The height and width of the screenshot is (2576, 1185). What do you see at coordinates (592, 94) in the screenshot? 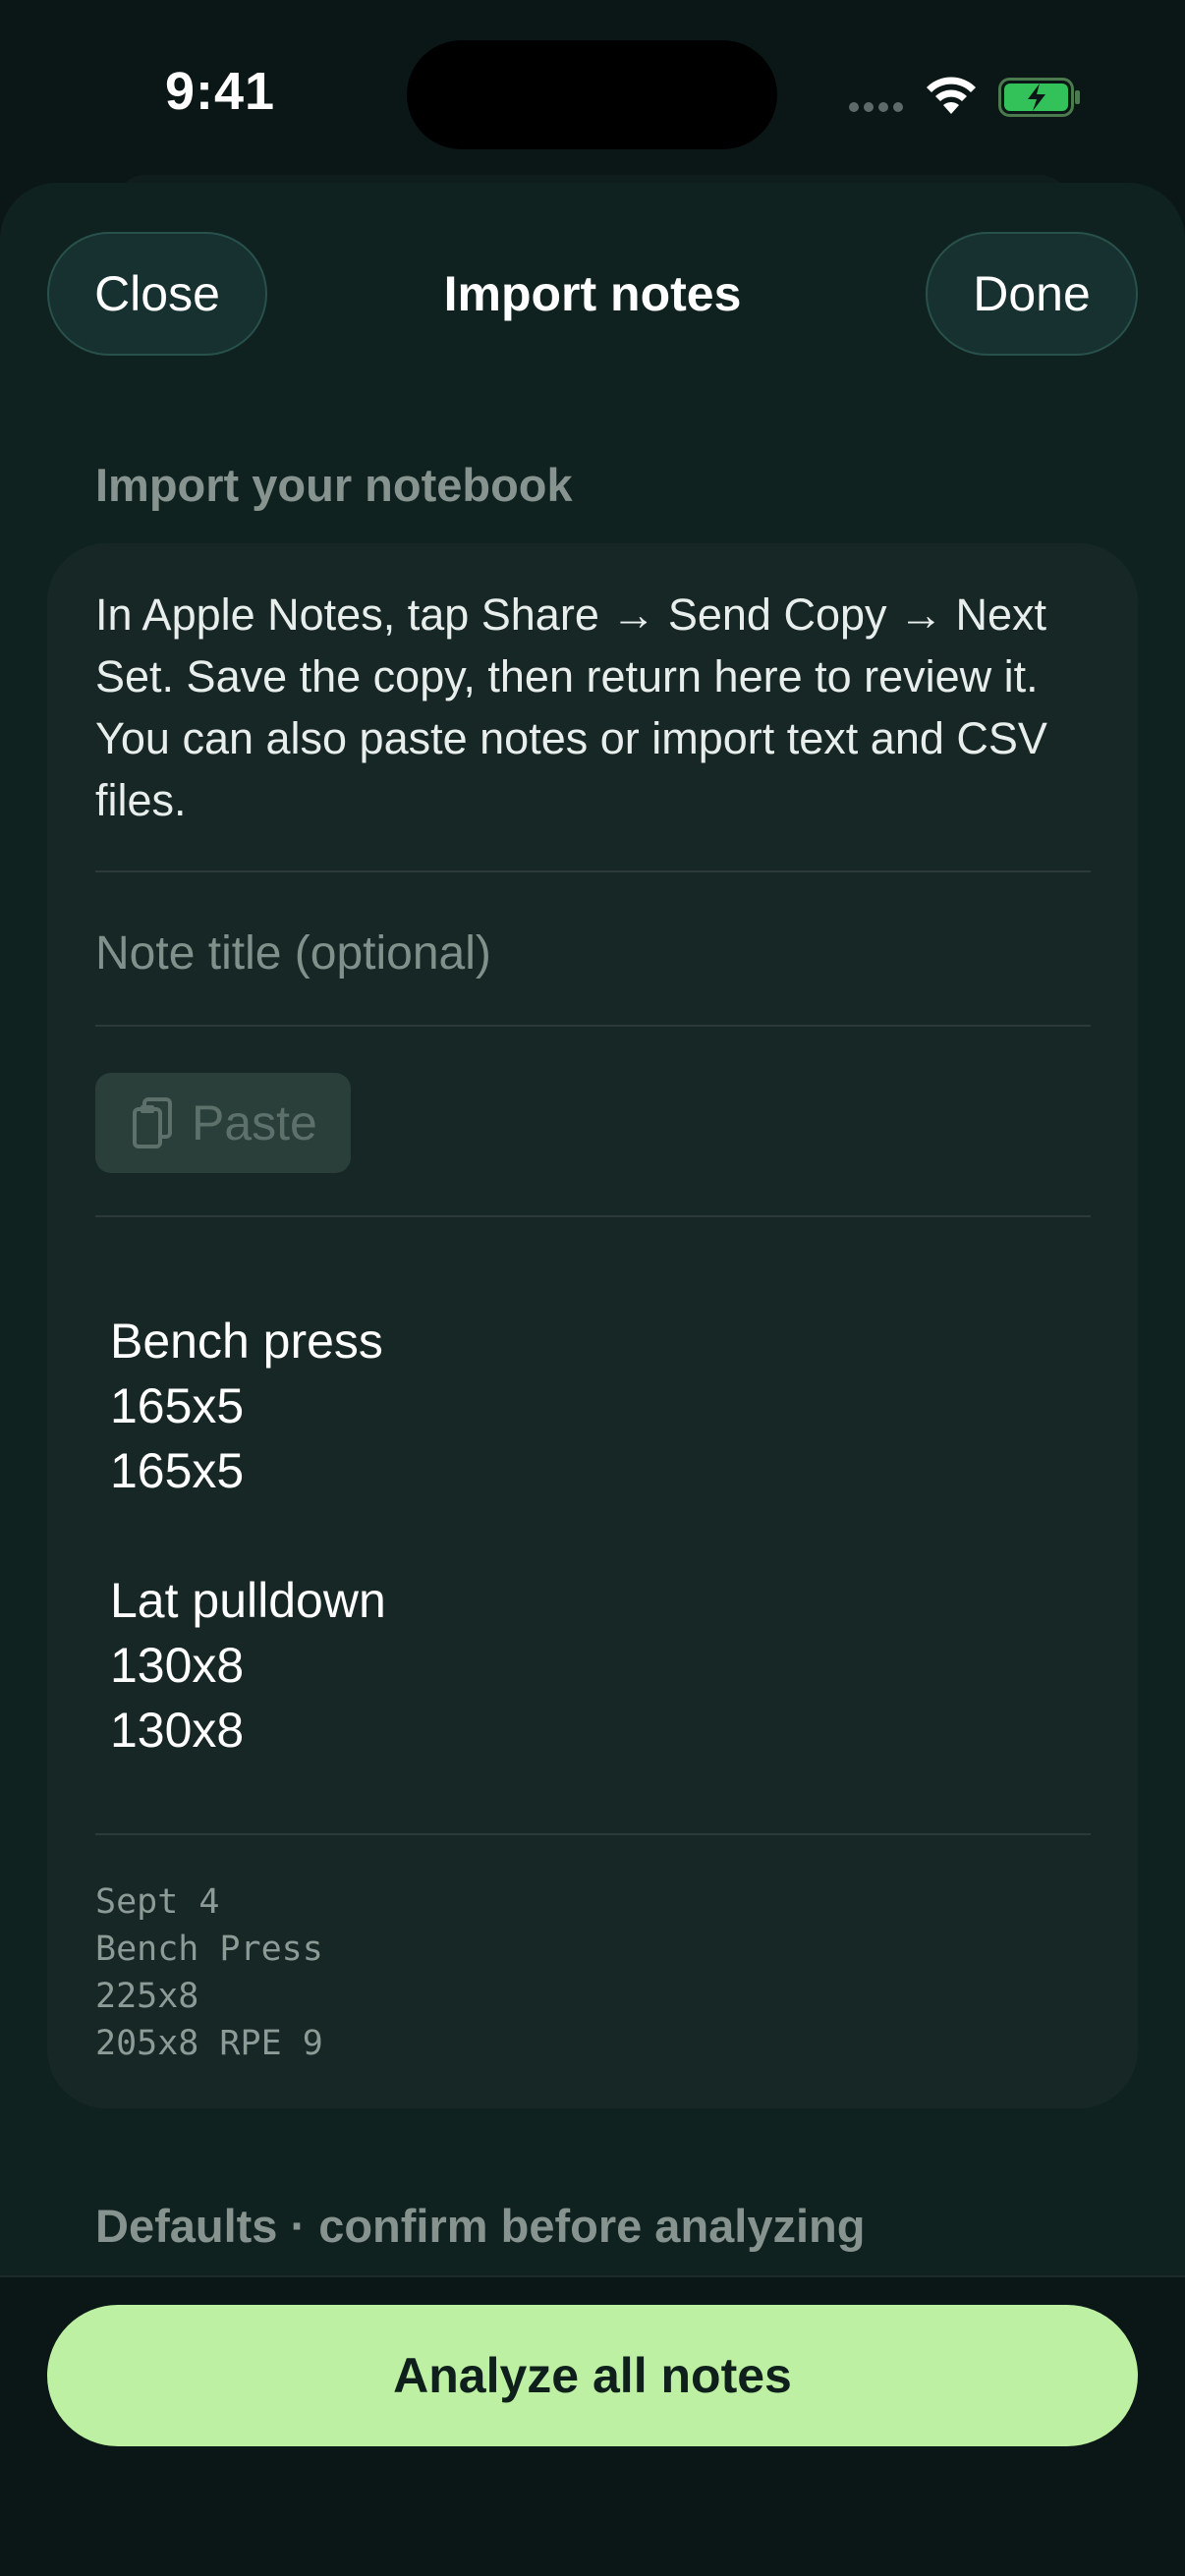
I see `dynamic-island` at bounding box center [592, 94].